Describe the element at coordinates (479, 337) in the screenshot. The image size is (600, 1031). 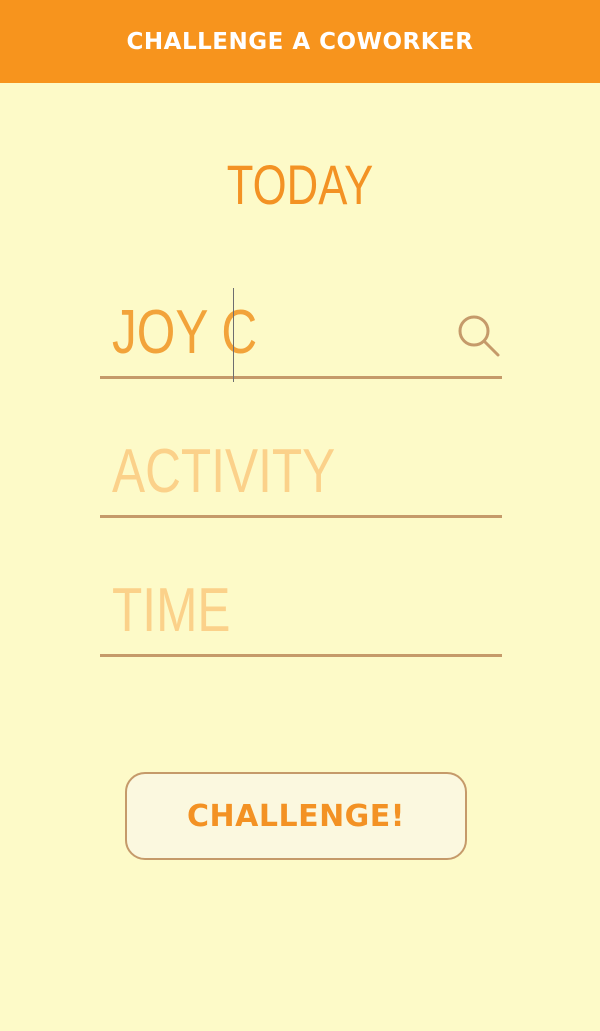
I see `search-icon` at that location.